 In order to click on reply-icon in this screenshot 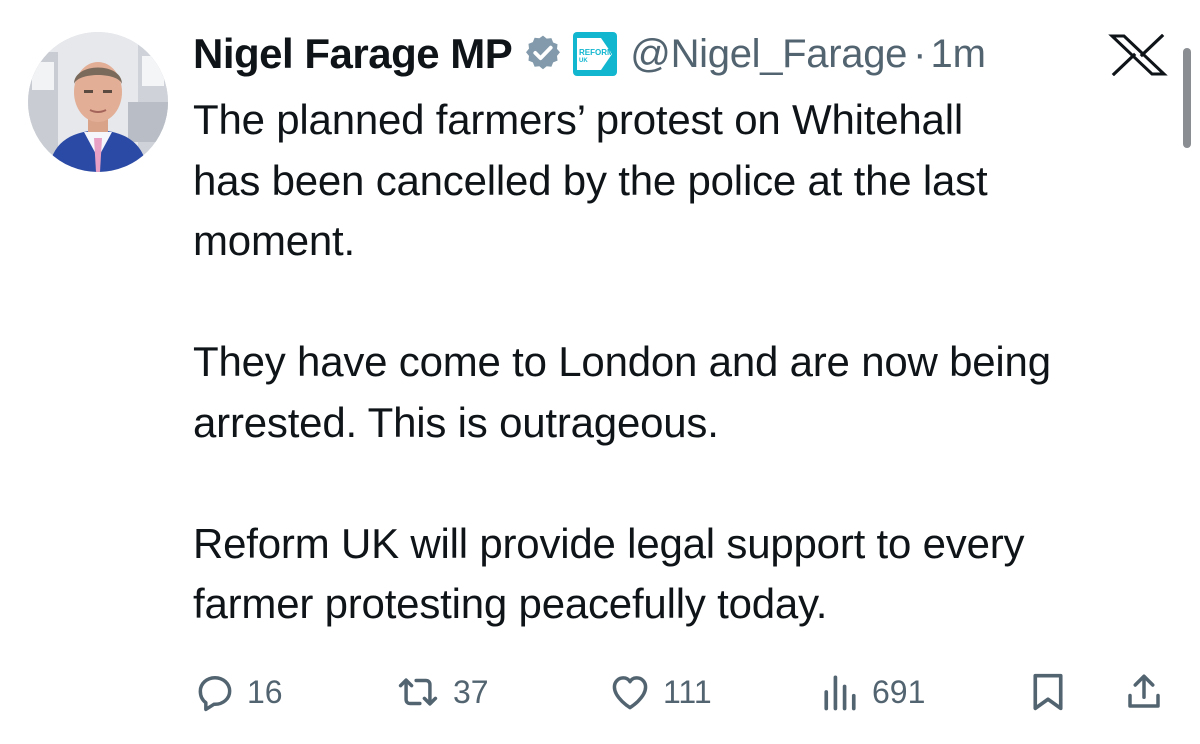, I will do `click(215, 693)`.